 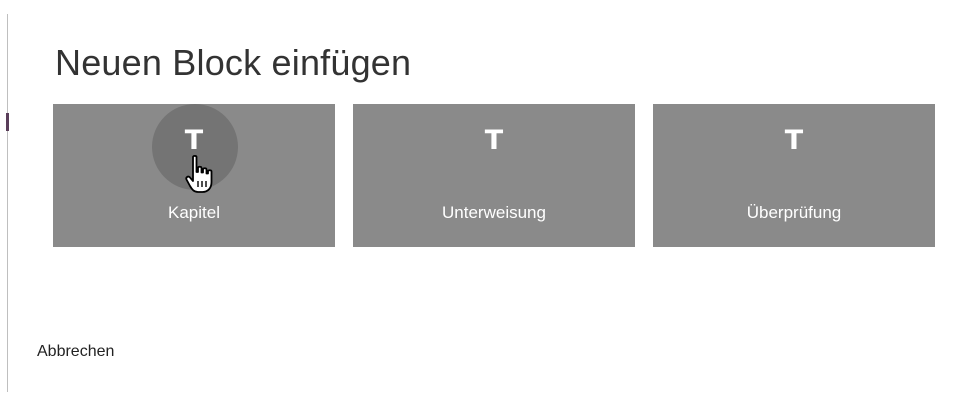 What do you see at coordinates (794, 175) in the screenshot?
I see `block-option-ueberpruefung: T Überprüfung` at bounding box center [794, 175].